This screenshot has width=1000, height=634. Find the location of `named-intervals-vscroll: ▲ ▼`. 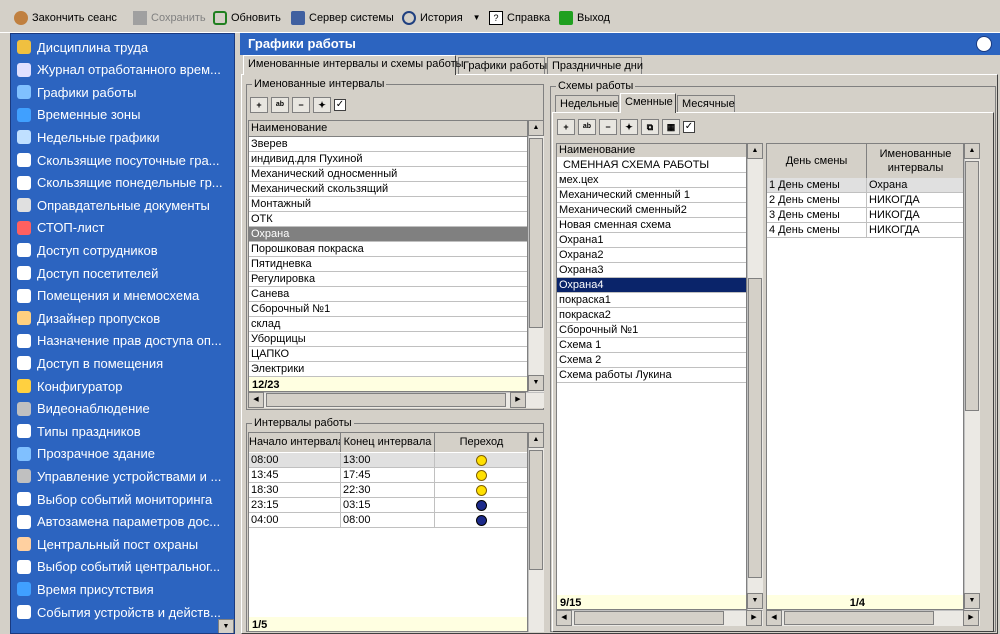

named-intervals-vscroll: ▲ ▼ is located at coordinates (536, 256).